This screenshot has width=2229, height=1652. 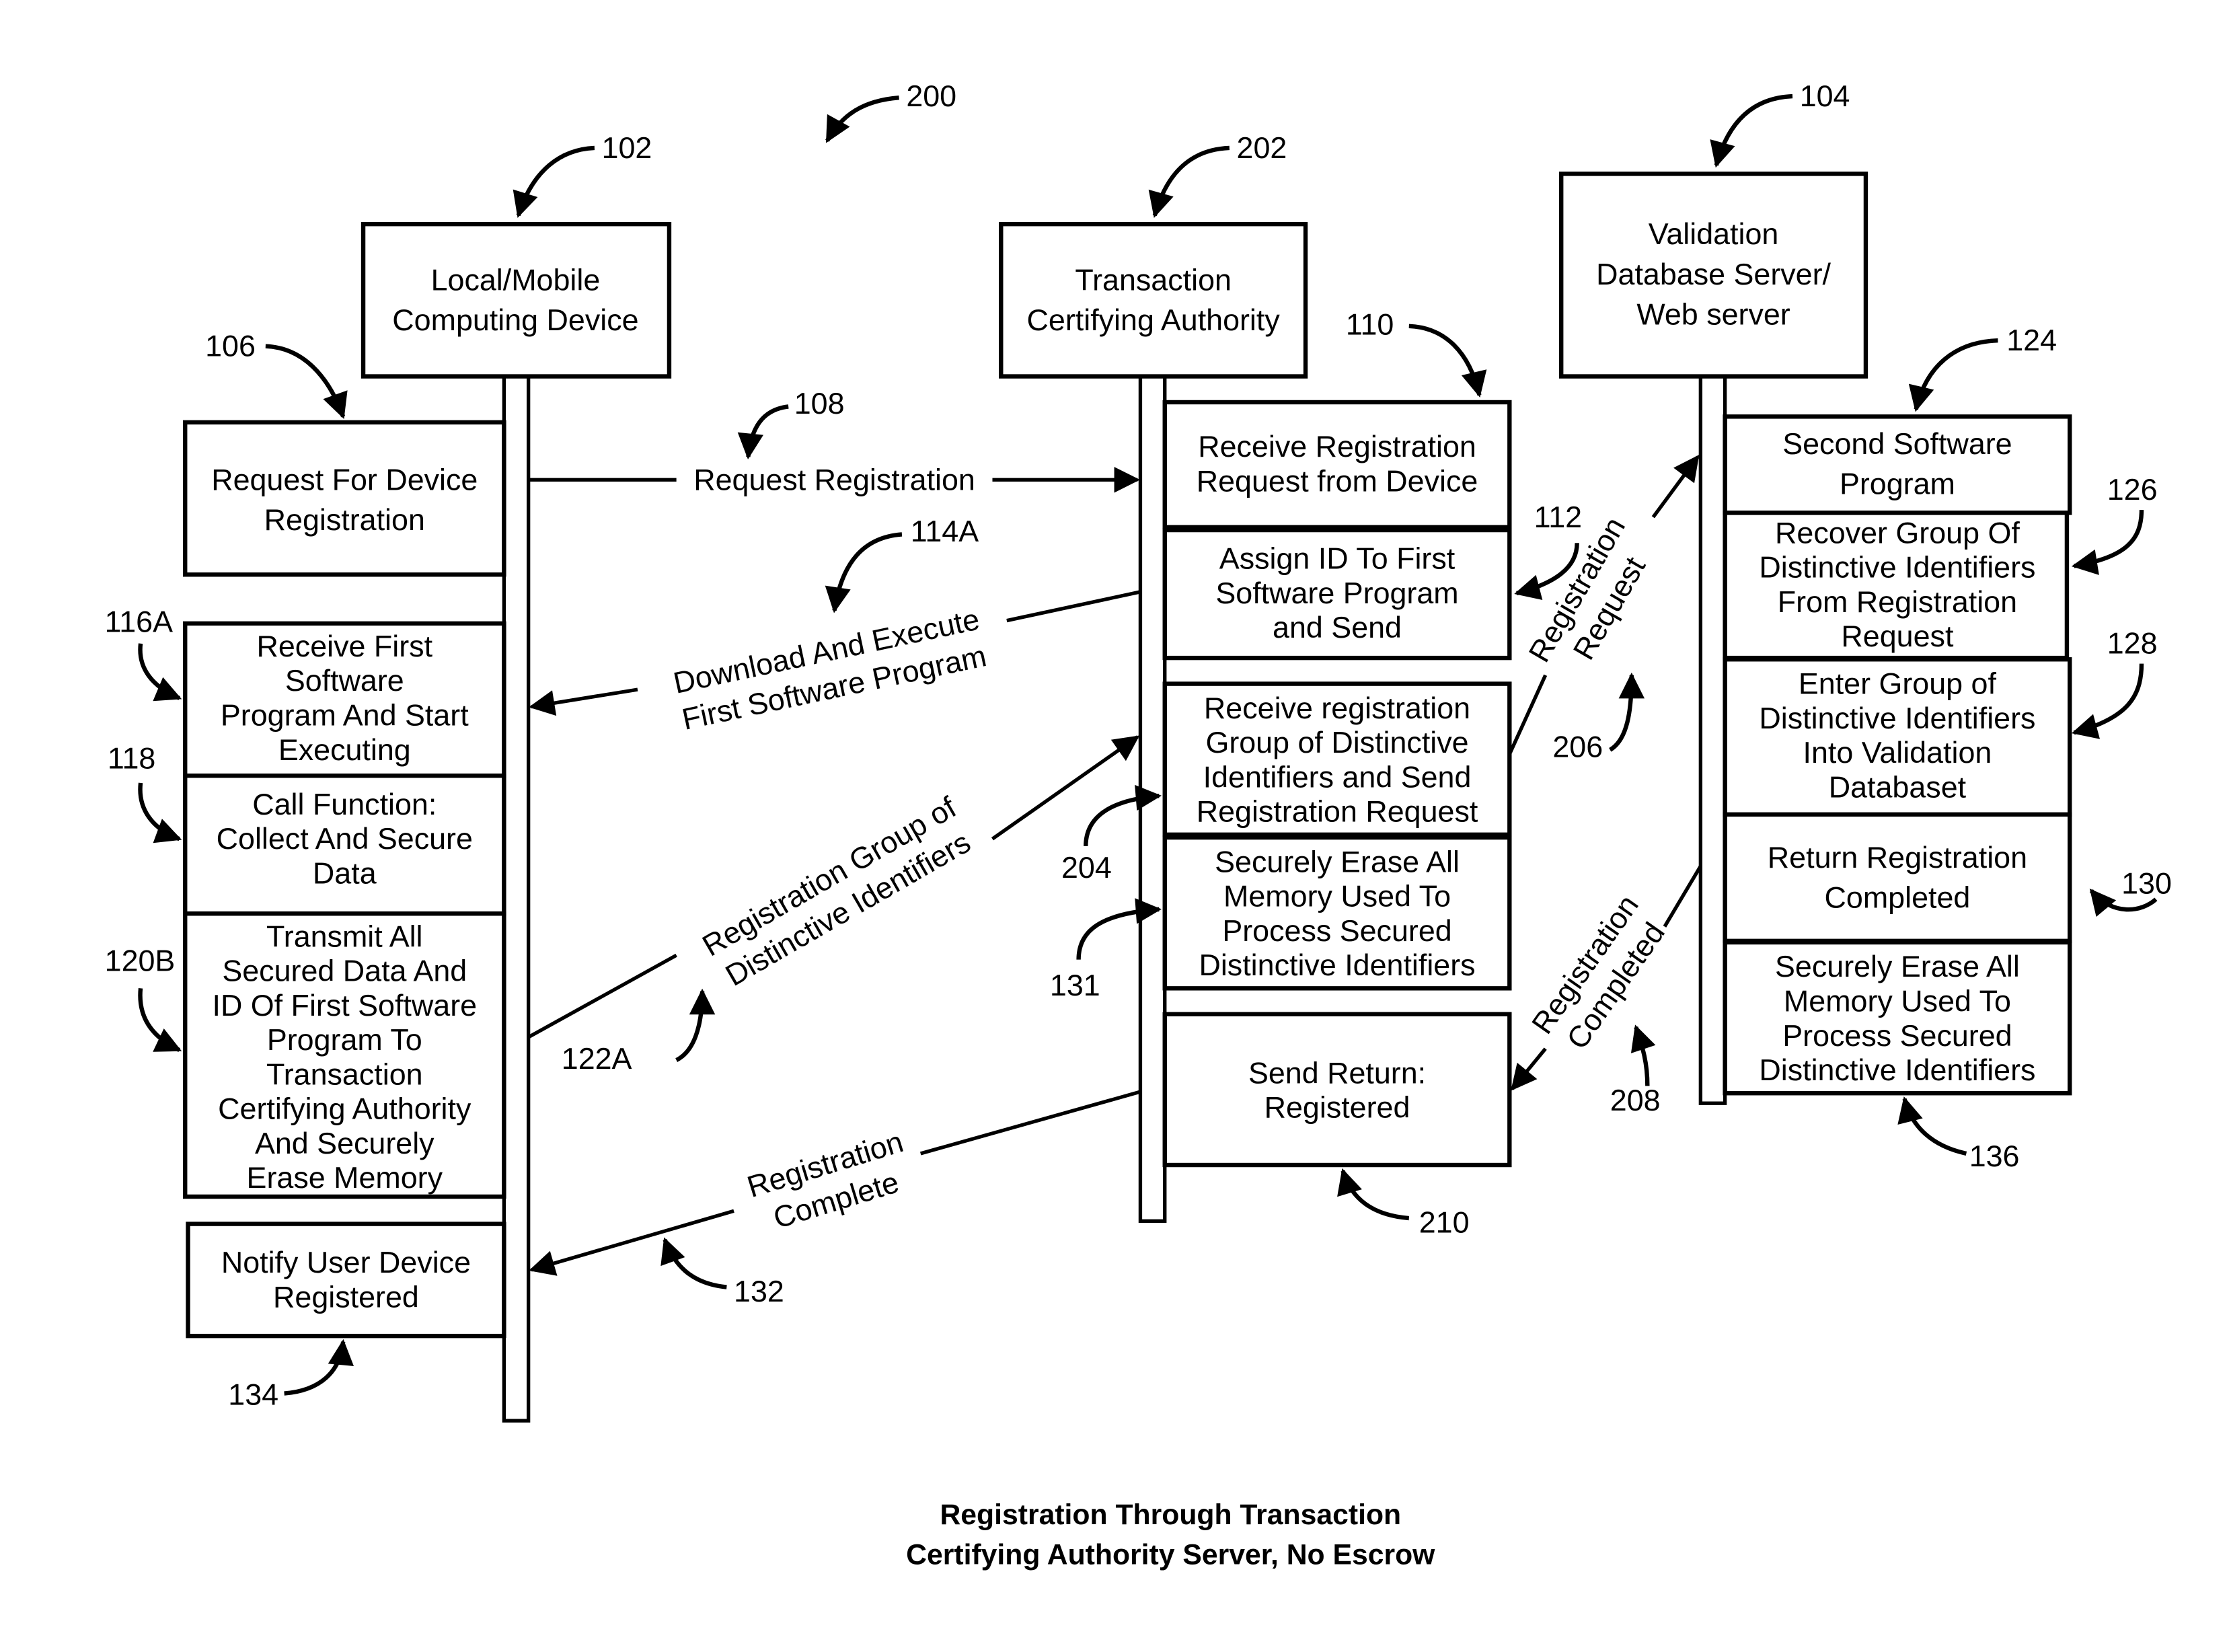 I want to click on actor-server-line-2: Database Server/, so click(x=1714, y=274).